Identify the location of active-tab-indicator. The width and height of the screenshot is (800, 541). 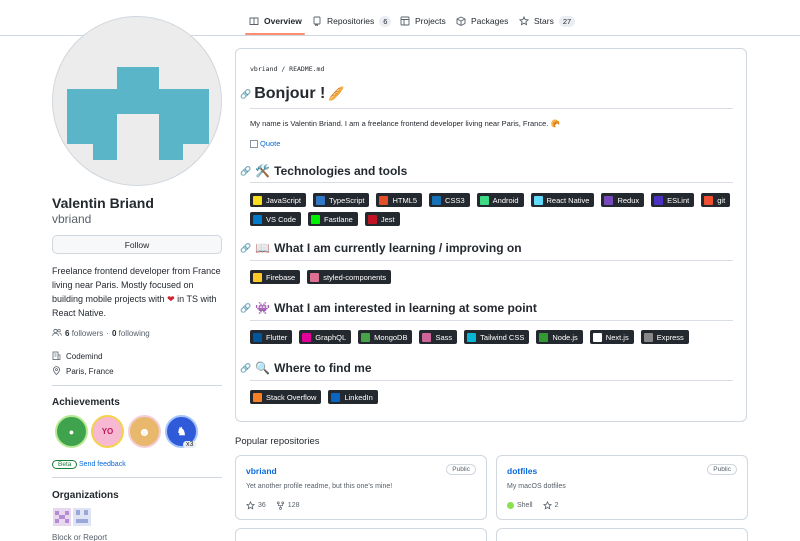
(275, 34).